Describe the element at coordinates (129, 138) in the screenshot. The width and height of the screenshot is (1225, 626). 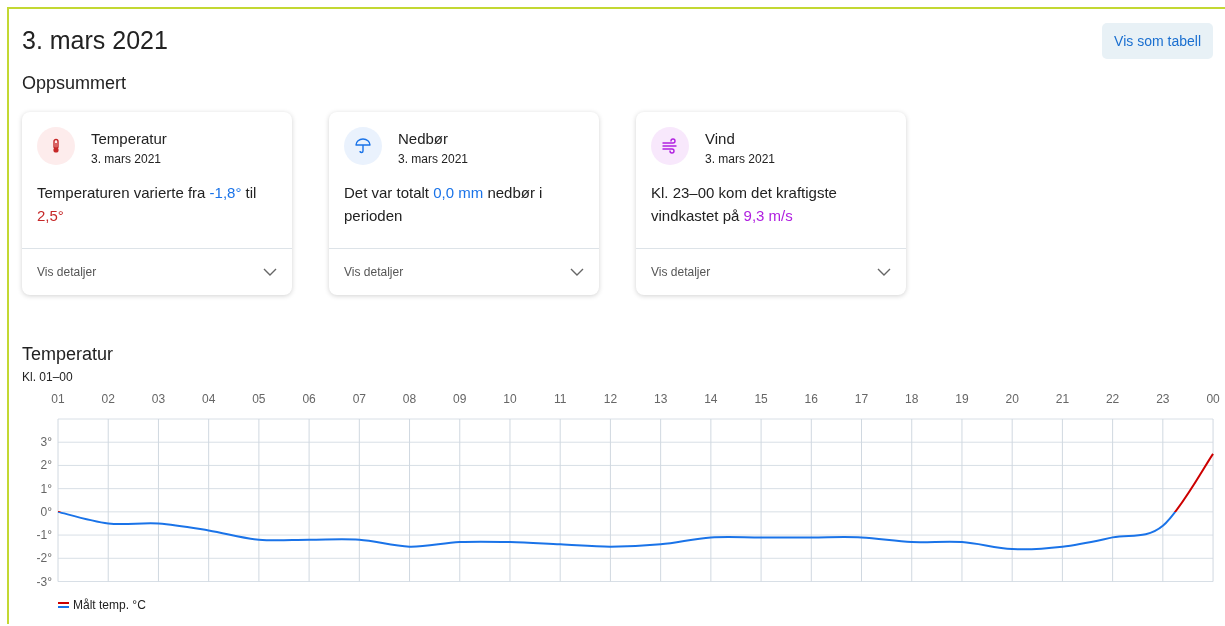
I see `card-title: Temperatur` at that location.